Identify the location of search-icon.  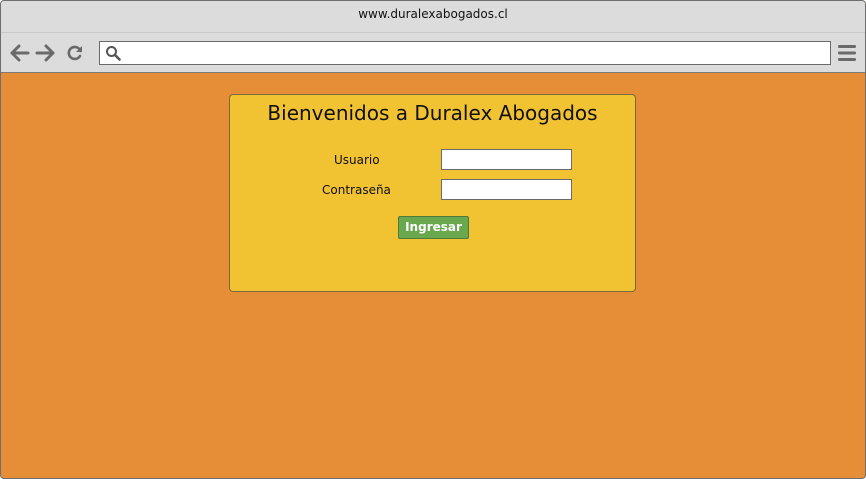
(113, 53).